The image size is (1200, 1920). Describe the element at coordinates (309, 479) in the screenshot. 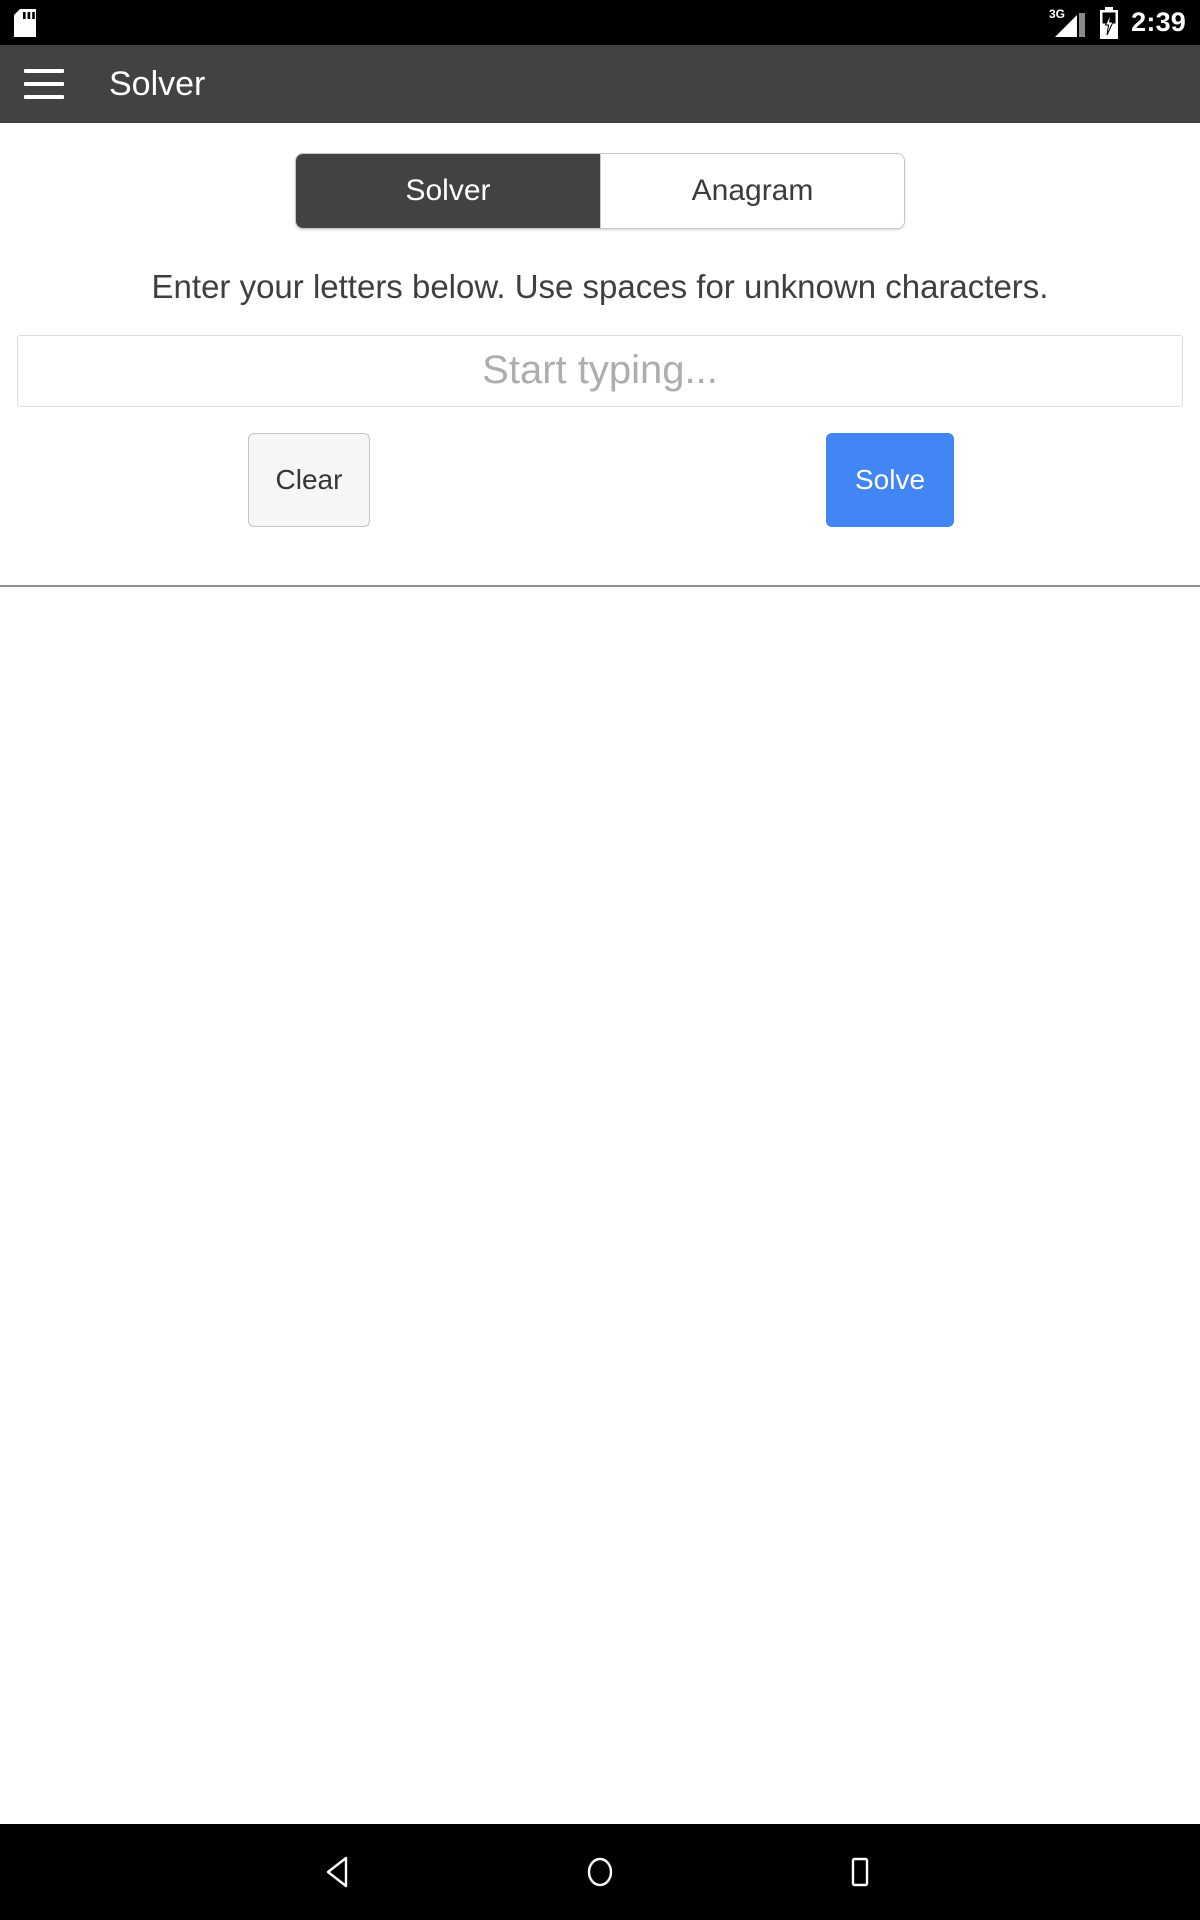

I see `clear-button: Clear` at that location.